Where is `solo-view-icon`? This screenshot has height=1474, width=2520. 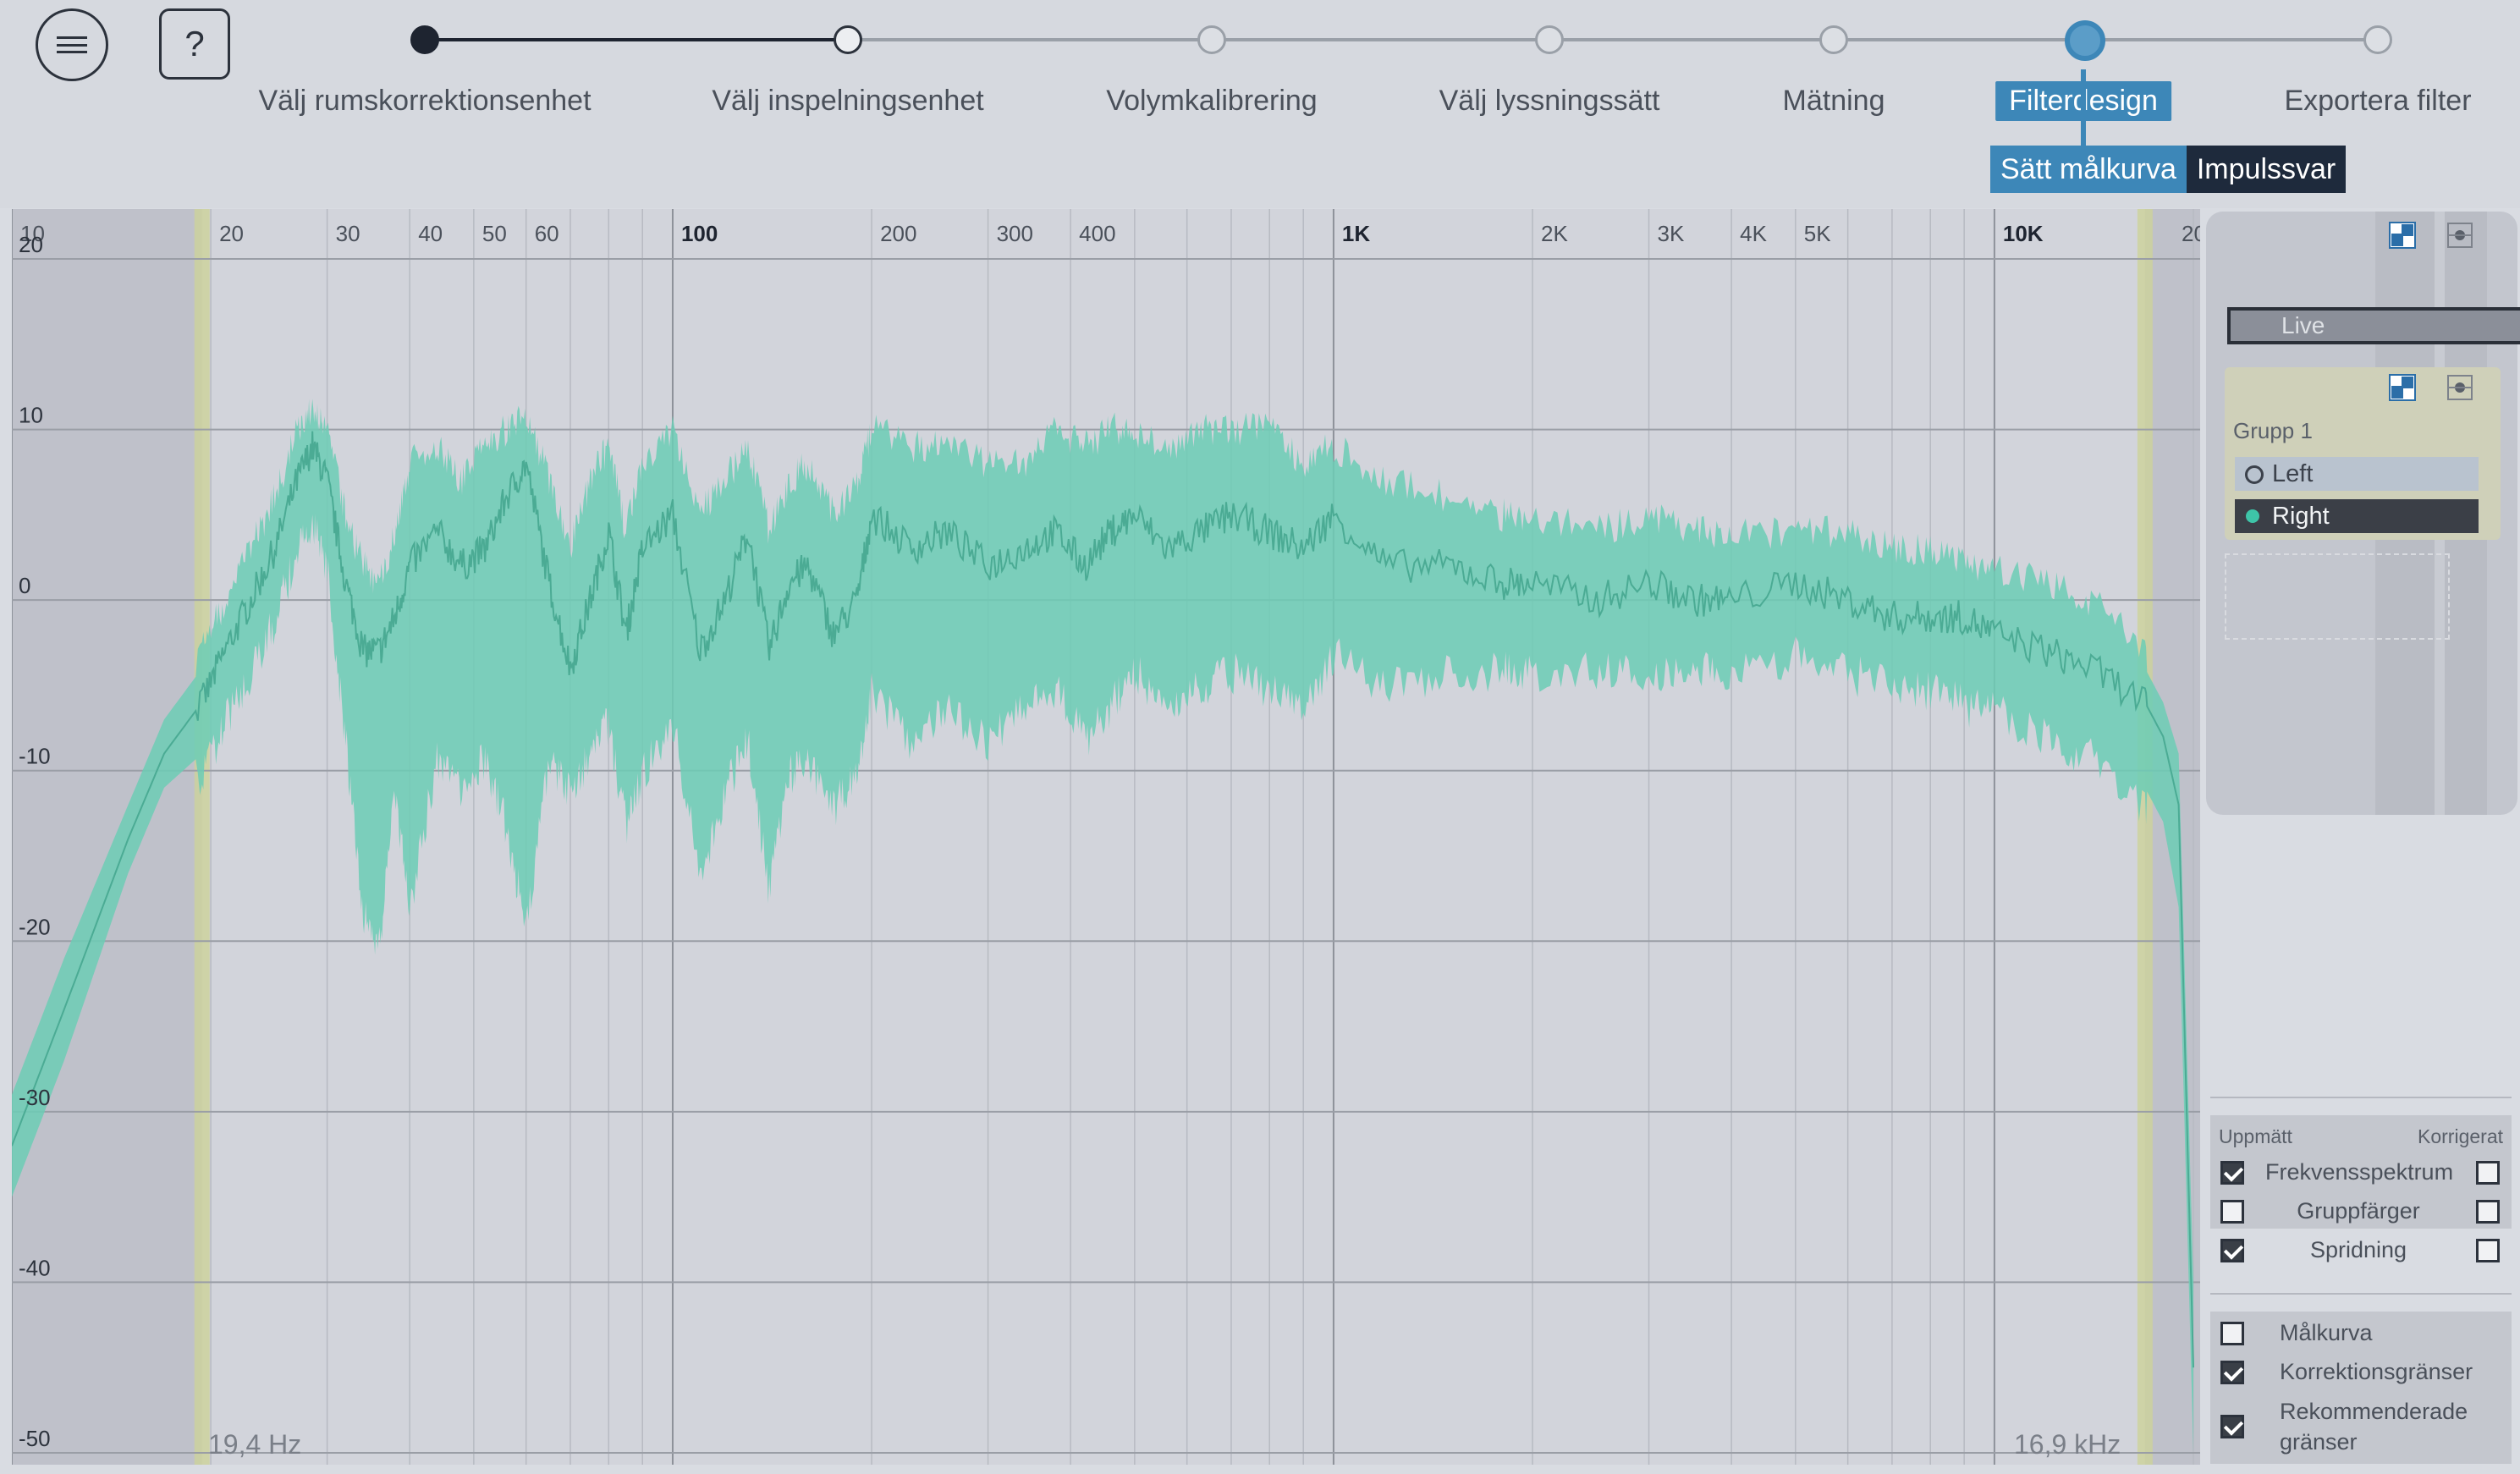
solo-view-icon is located at coordinates (2459, 235).